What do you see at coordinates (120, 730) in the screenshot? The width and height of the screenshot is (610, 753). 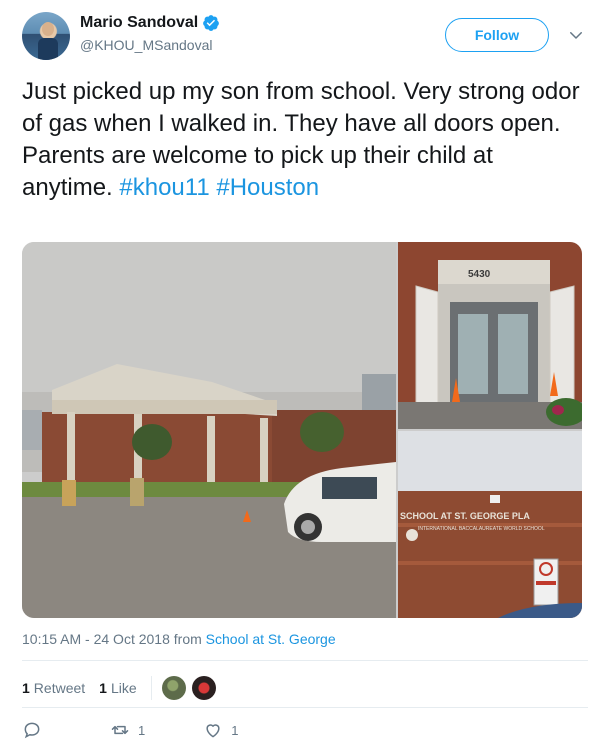 I see `retweet-icon` at bounding box center [120, 730].